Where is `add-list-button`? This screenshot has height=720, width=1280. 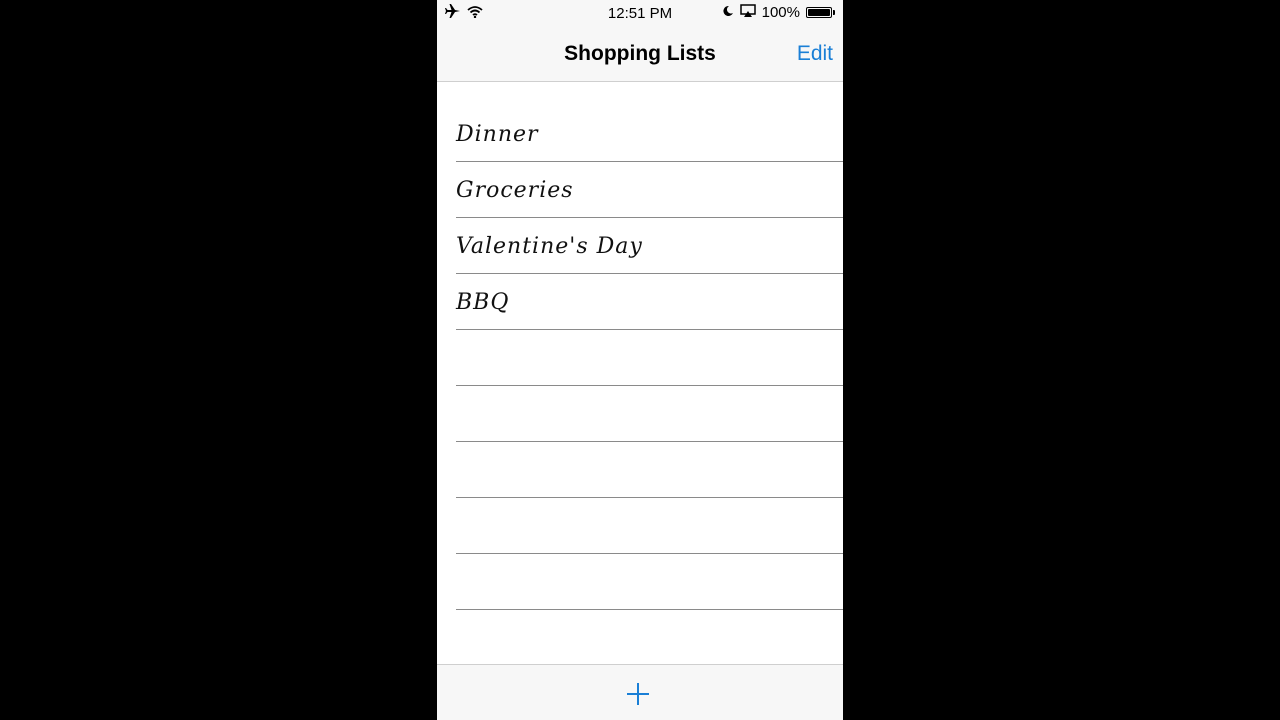
add-list-button is located at coordinates (638, 694).